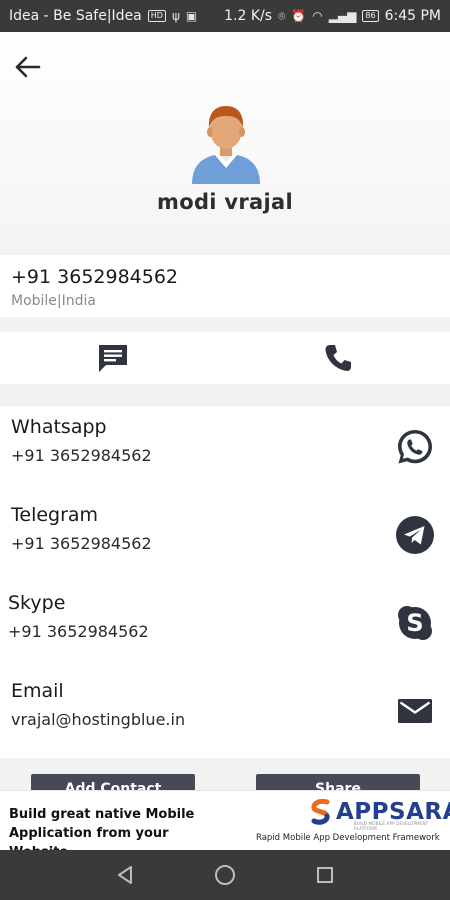  What do you see at coordinates (225, 450) in the screenshot?
I see `whatsapp-card: Whatsapp +91 3652984562` at bounding box center [225, 450].